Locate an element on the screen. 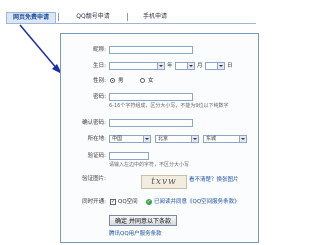 This screenshot has width=320, height=245. gender-row: 性别: 男 女 is located at coordinates (159, 81).